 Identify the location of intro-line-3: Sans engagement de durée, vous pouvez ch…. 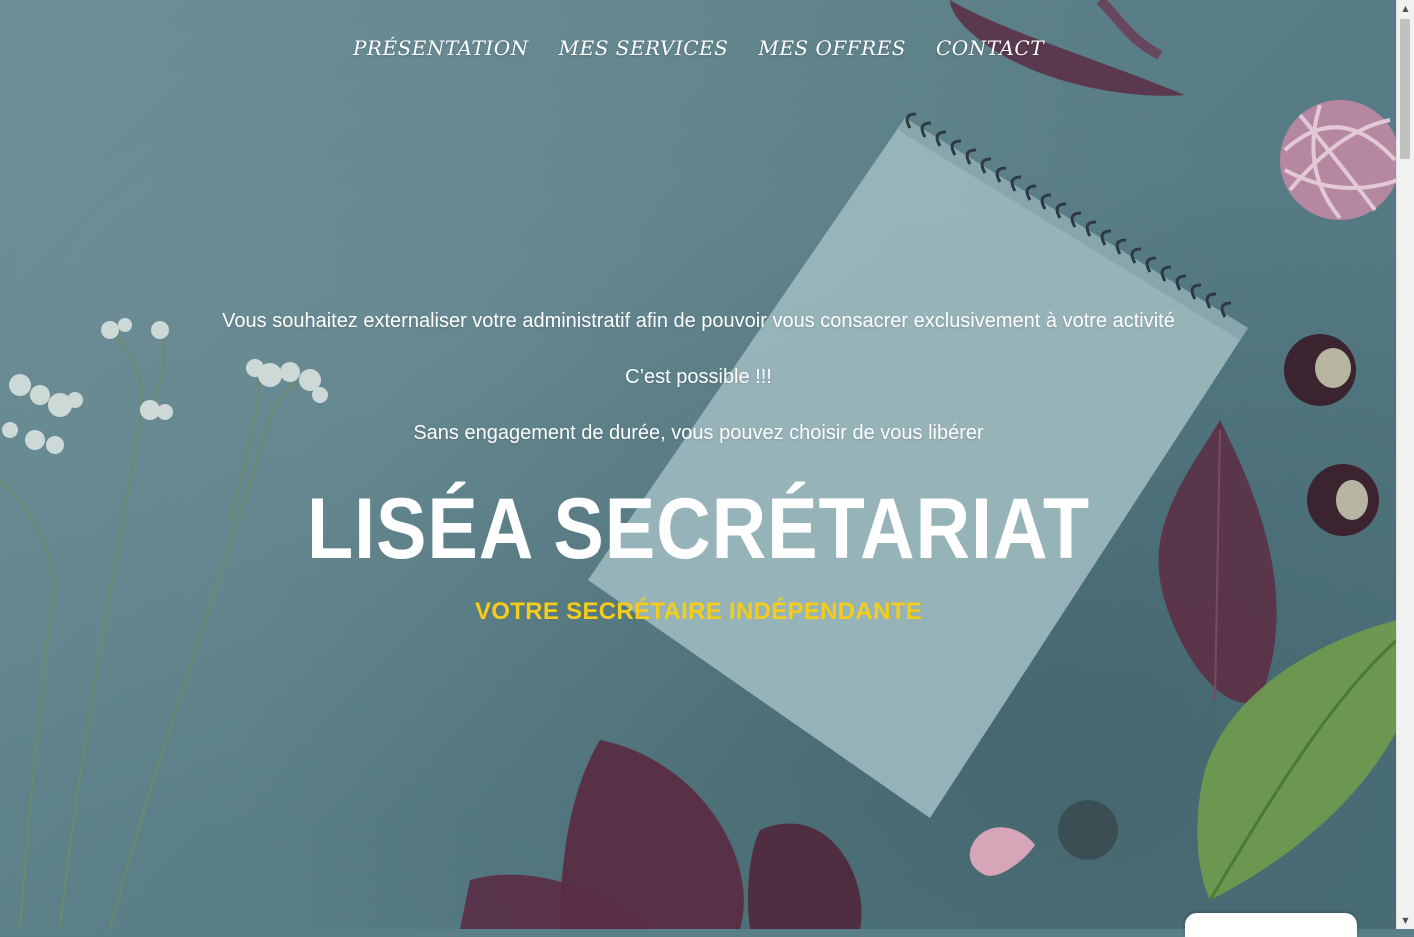
(698, 433).